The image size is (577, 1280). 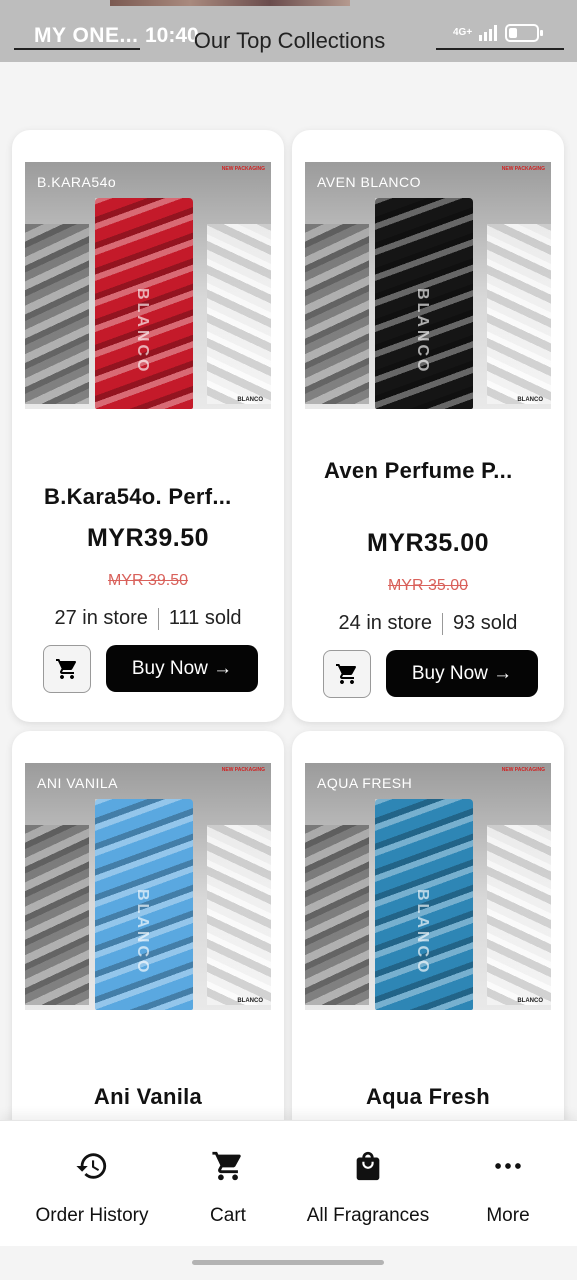 I want to click on nav-label: More, so click(x=508, y=1215).